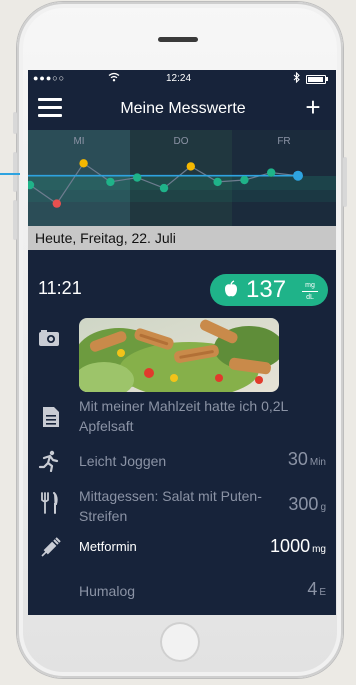  What do you see at coordinates (327, 79) in the screenshot?
I see `battery-tip` at bounding box center [327, 79].